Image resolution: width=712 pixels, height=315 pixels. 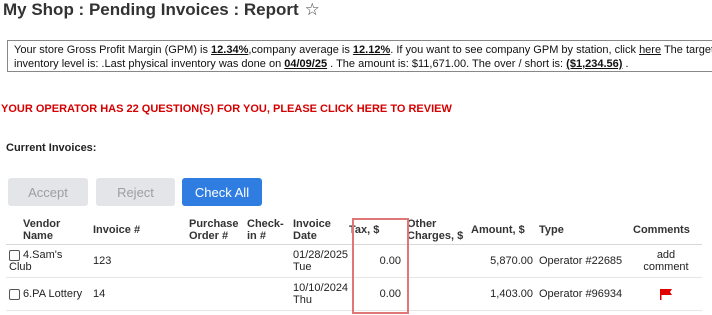 I want to click on col-other-charges: Other Charges, $, so click(x=436, y=230).